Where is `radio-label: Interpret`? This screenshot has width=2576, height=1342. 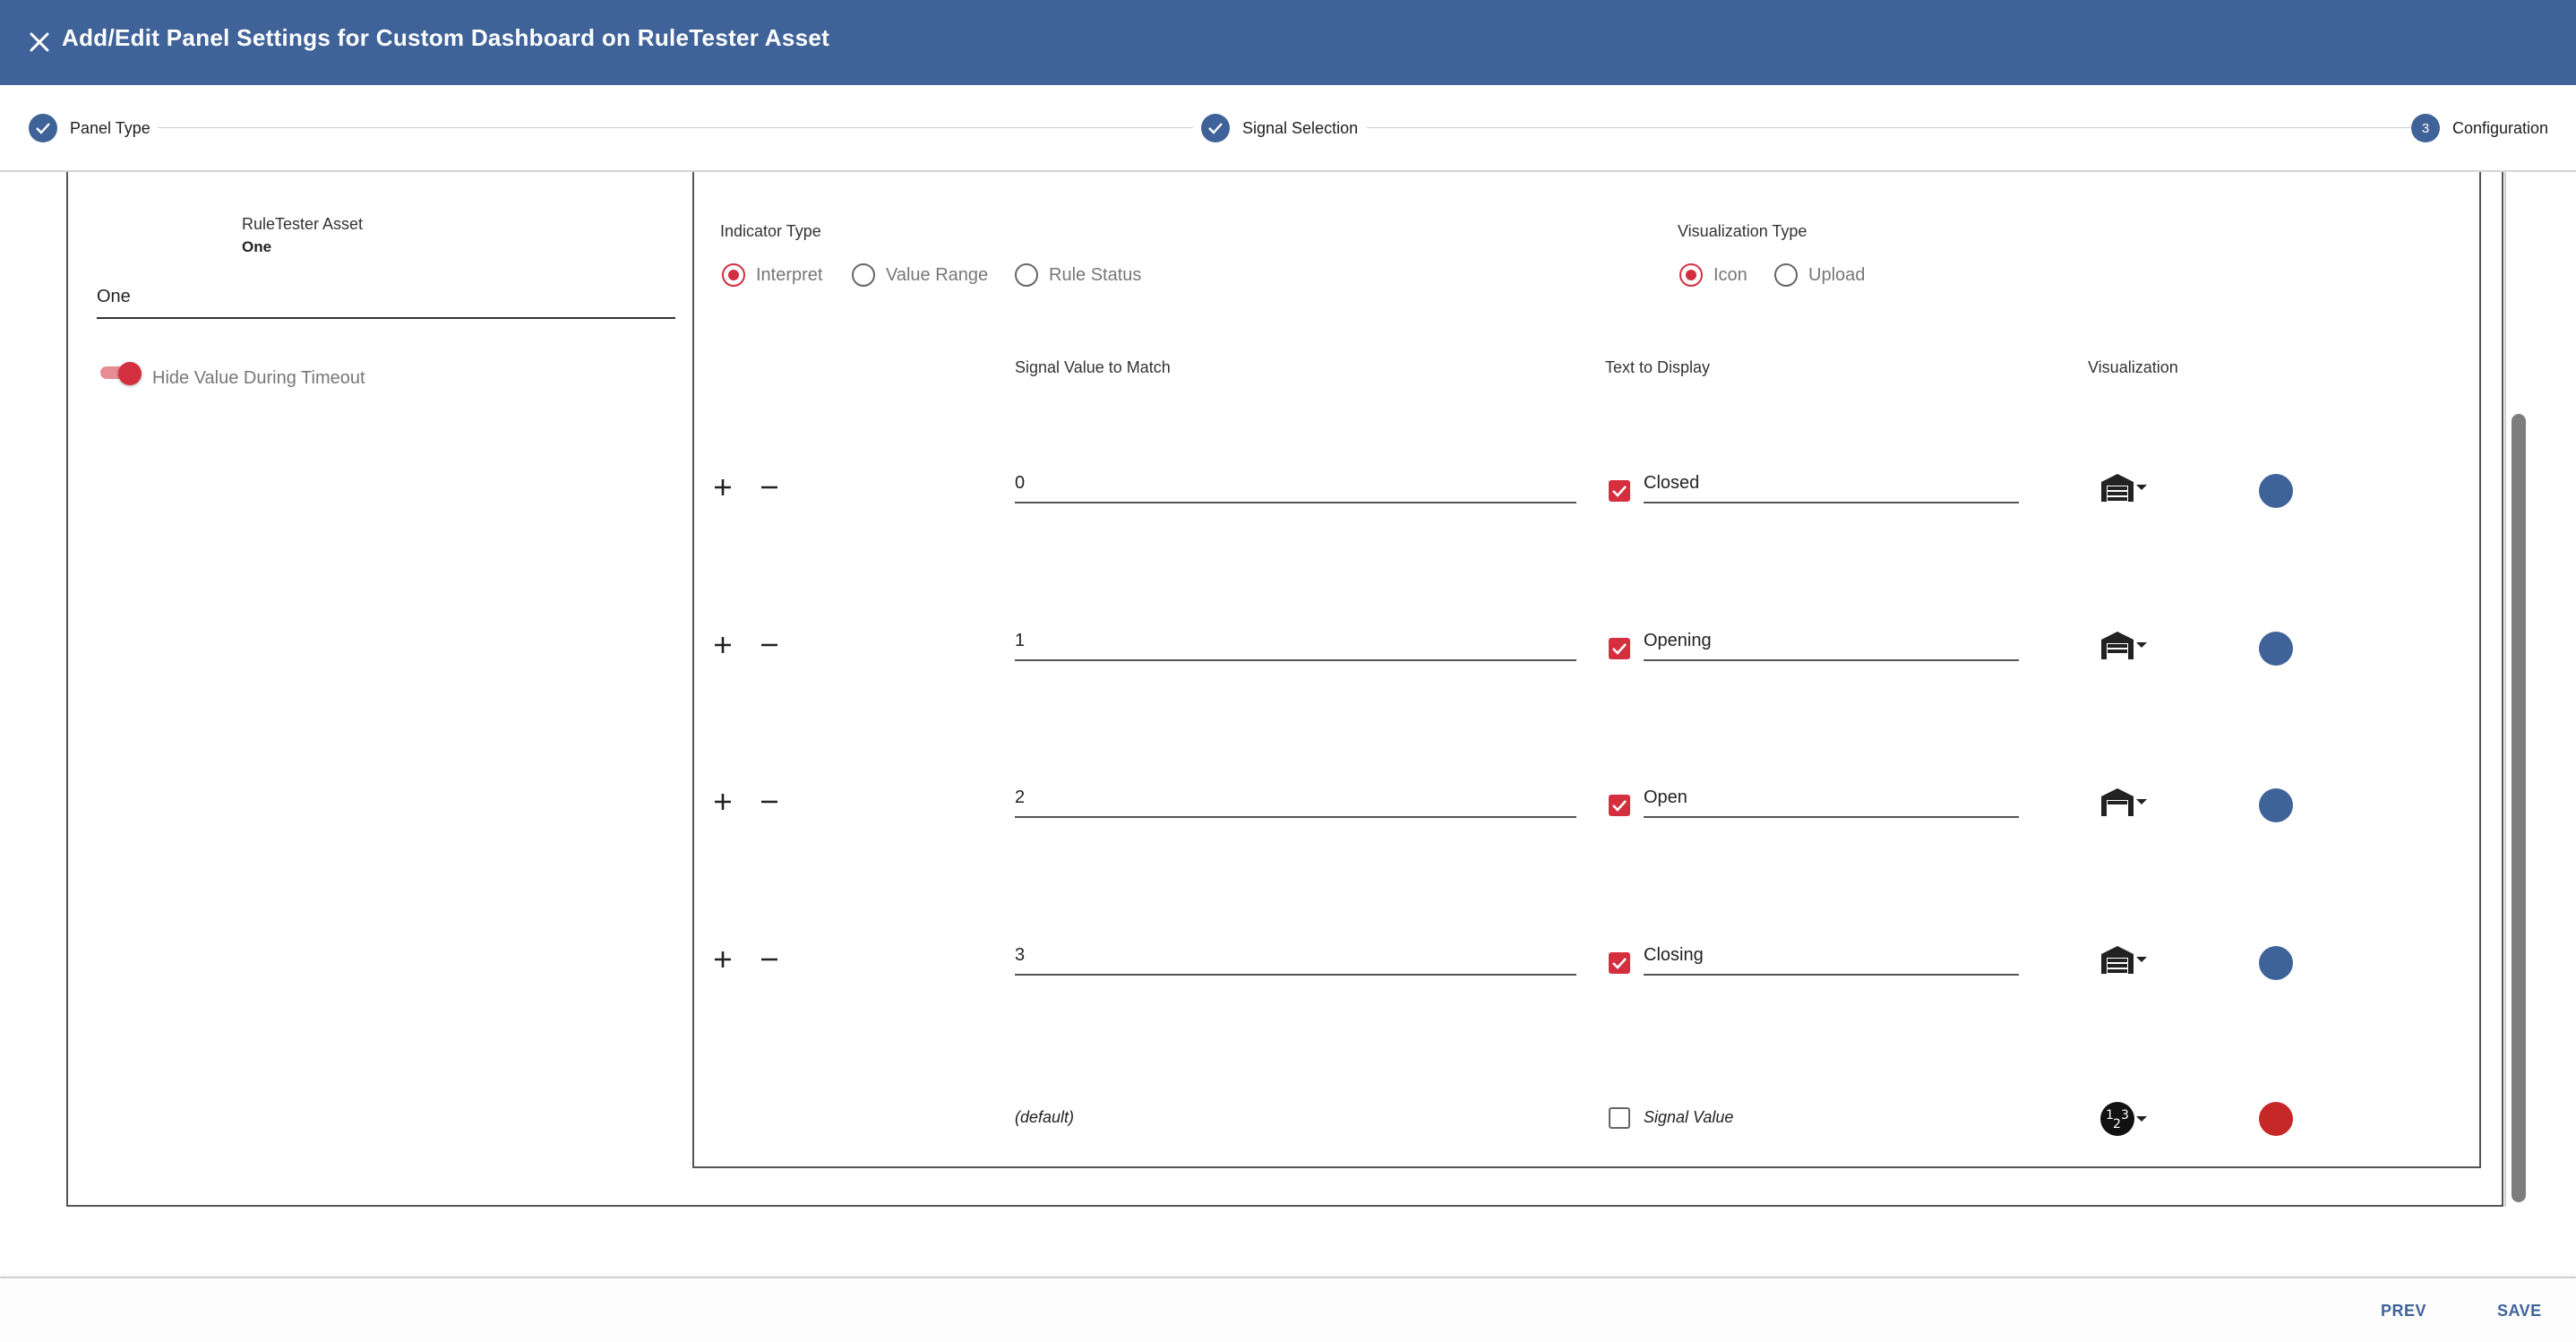
radio-label: Interpret is located at coordinates (789, 274).